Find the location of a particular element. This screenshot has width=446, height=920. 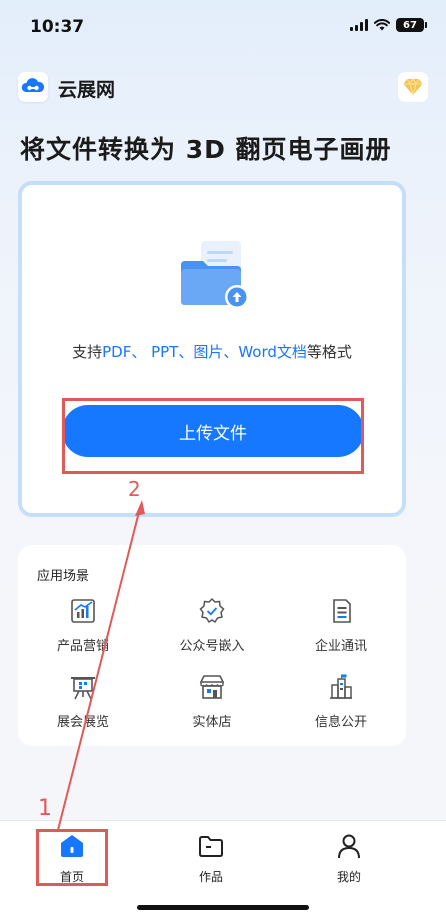

badge-check-icon is located at coordinates (212, 610).